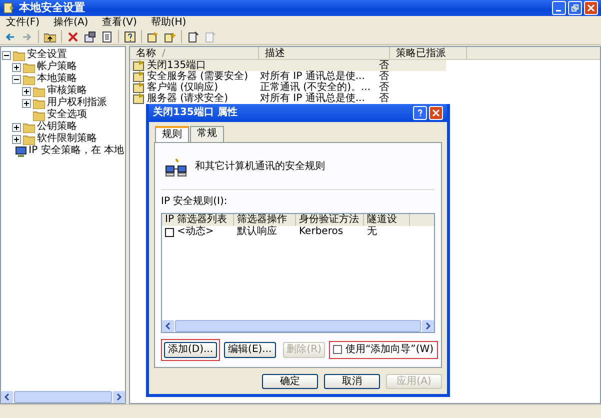  Describe the element at coordinates (67, 91) in the screenshot. I see `tree-item: 审核策略` at that location.